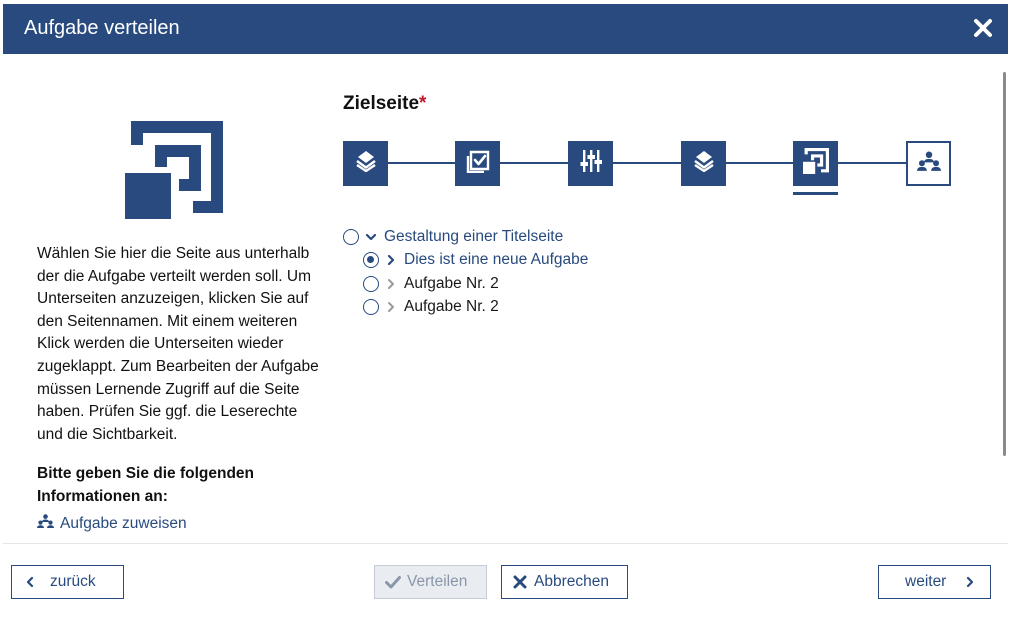  I want to click on tree-node-label: Gestaltung einer Titelseite, so click(473, 237).